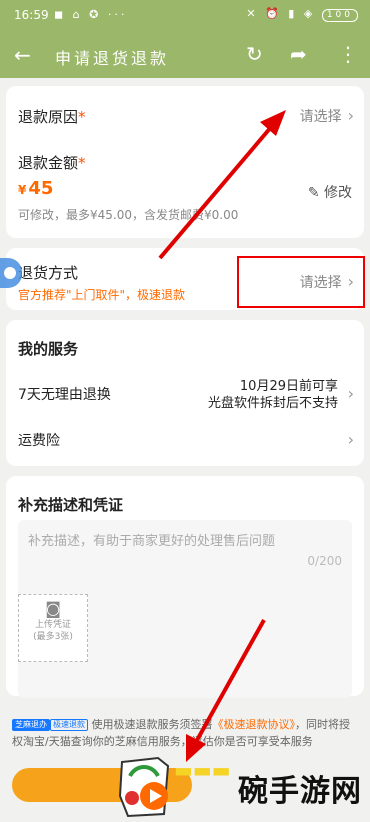 The image size is (370, 822). Describe the element at coordinates (91, 14) in the screenshot. I see `notification-icons: ◼ ⌂ ✪ ···` at that location.